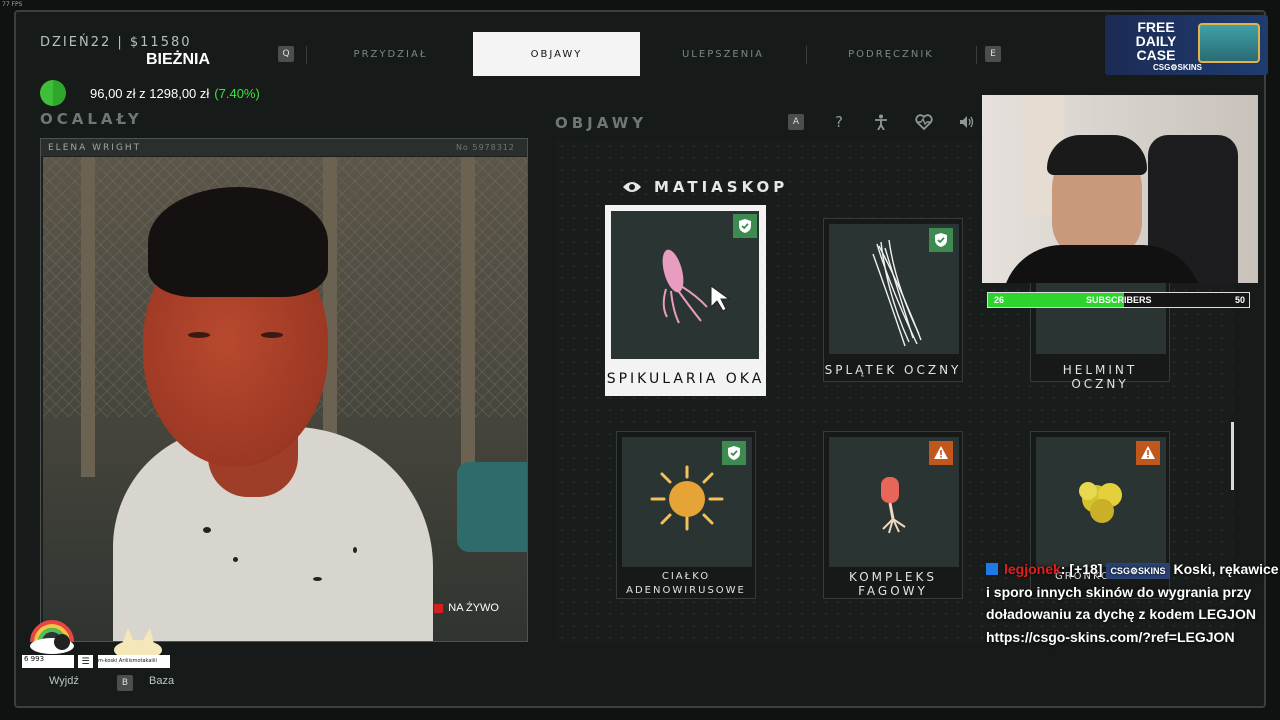  Describe the element at coordinates (113, 93) in the screenshot. I see `donation-amount: 96,00 zł` at that location.